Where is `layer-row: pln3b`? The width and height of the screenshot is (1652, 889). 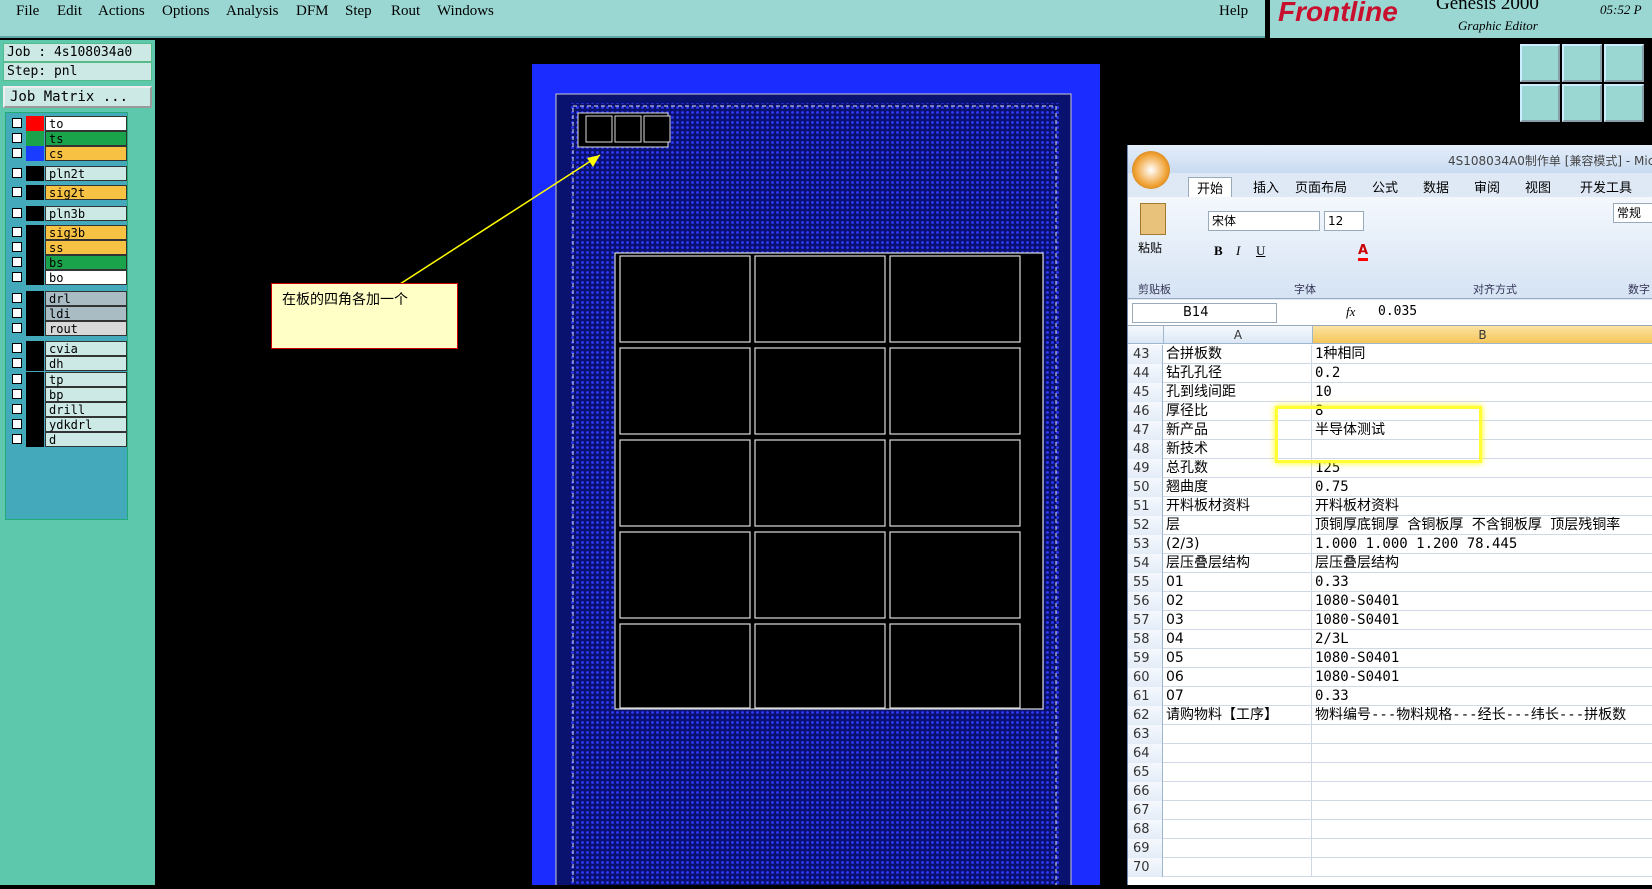 layer-row: pln3b is located at coordinates (67, 213).